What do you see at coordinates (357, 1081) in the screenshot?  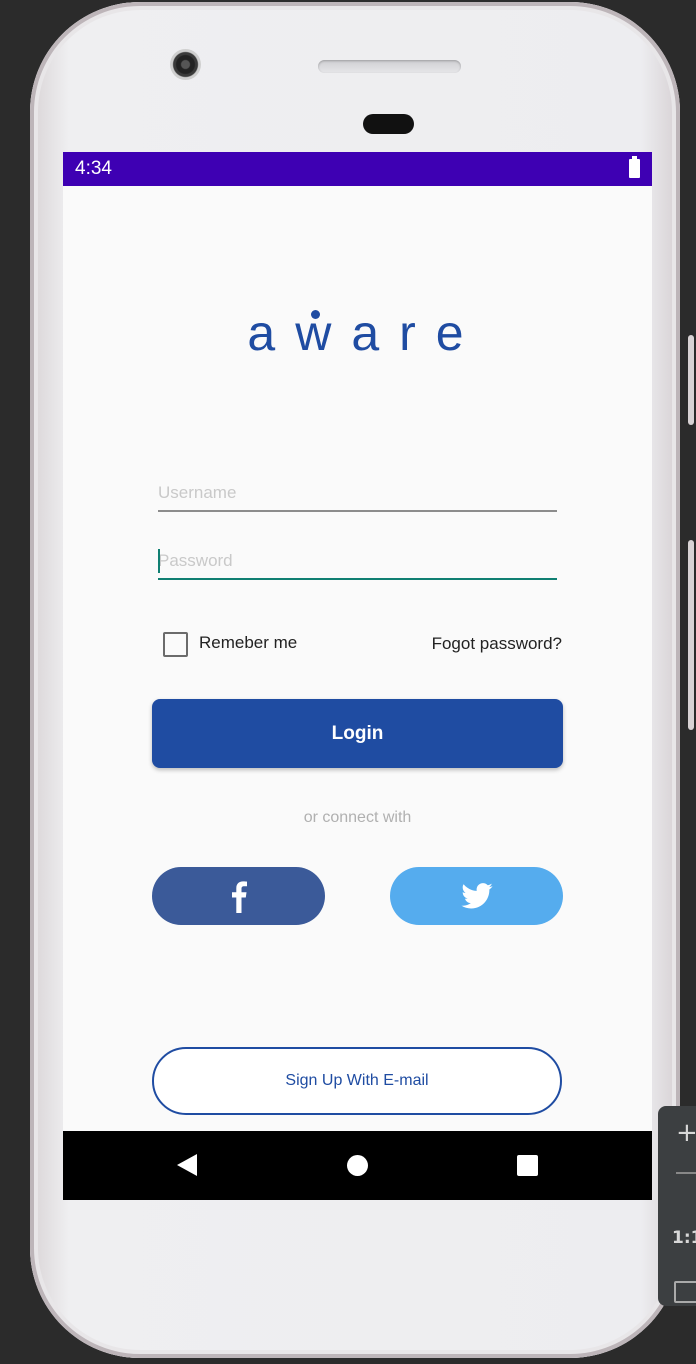 I see `signup-email-button: Sign Up With E-mail` at bounding box center [357, 1081].